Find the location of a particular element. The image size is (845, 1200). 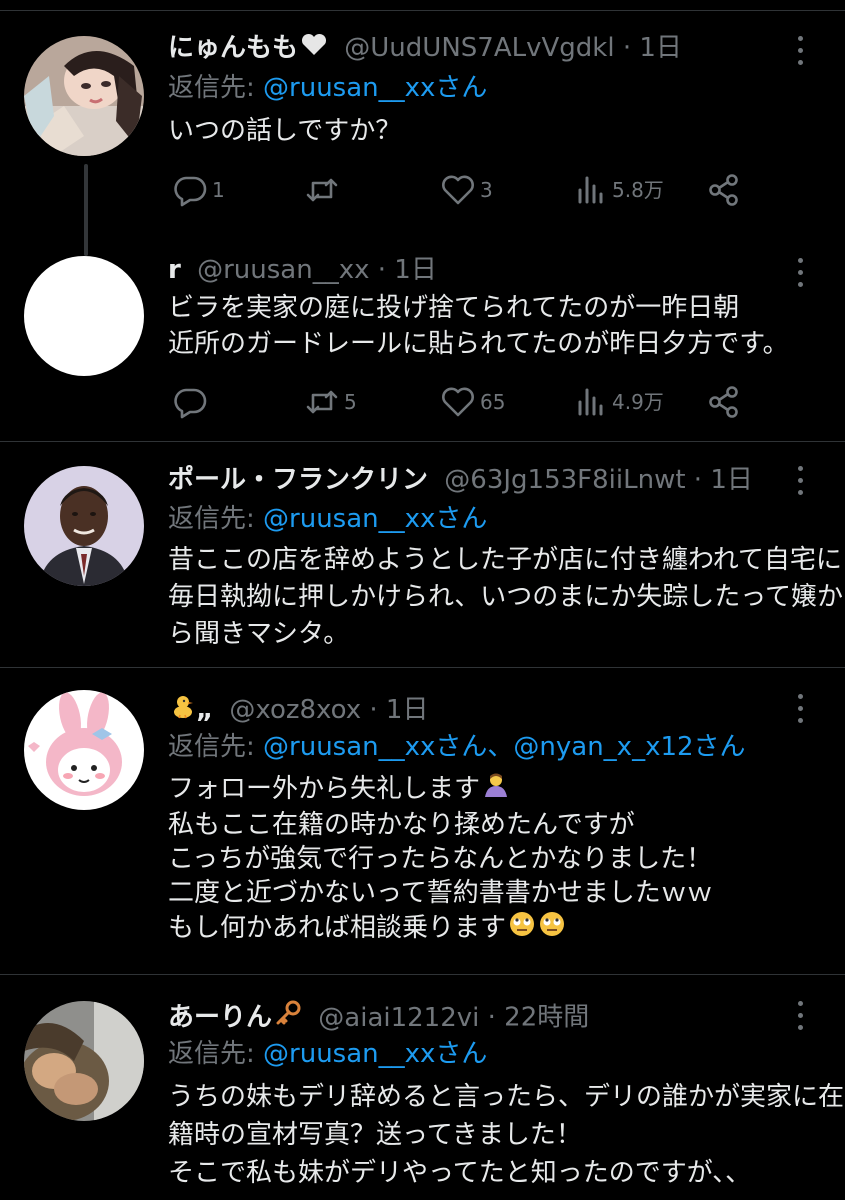

reply-to-mention: @ruusan__xxさん、@nyan_x_x12さん is located at coordinates (504, 747).